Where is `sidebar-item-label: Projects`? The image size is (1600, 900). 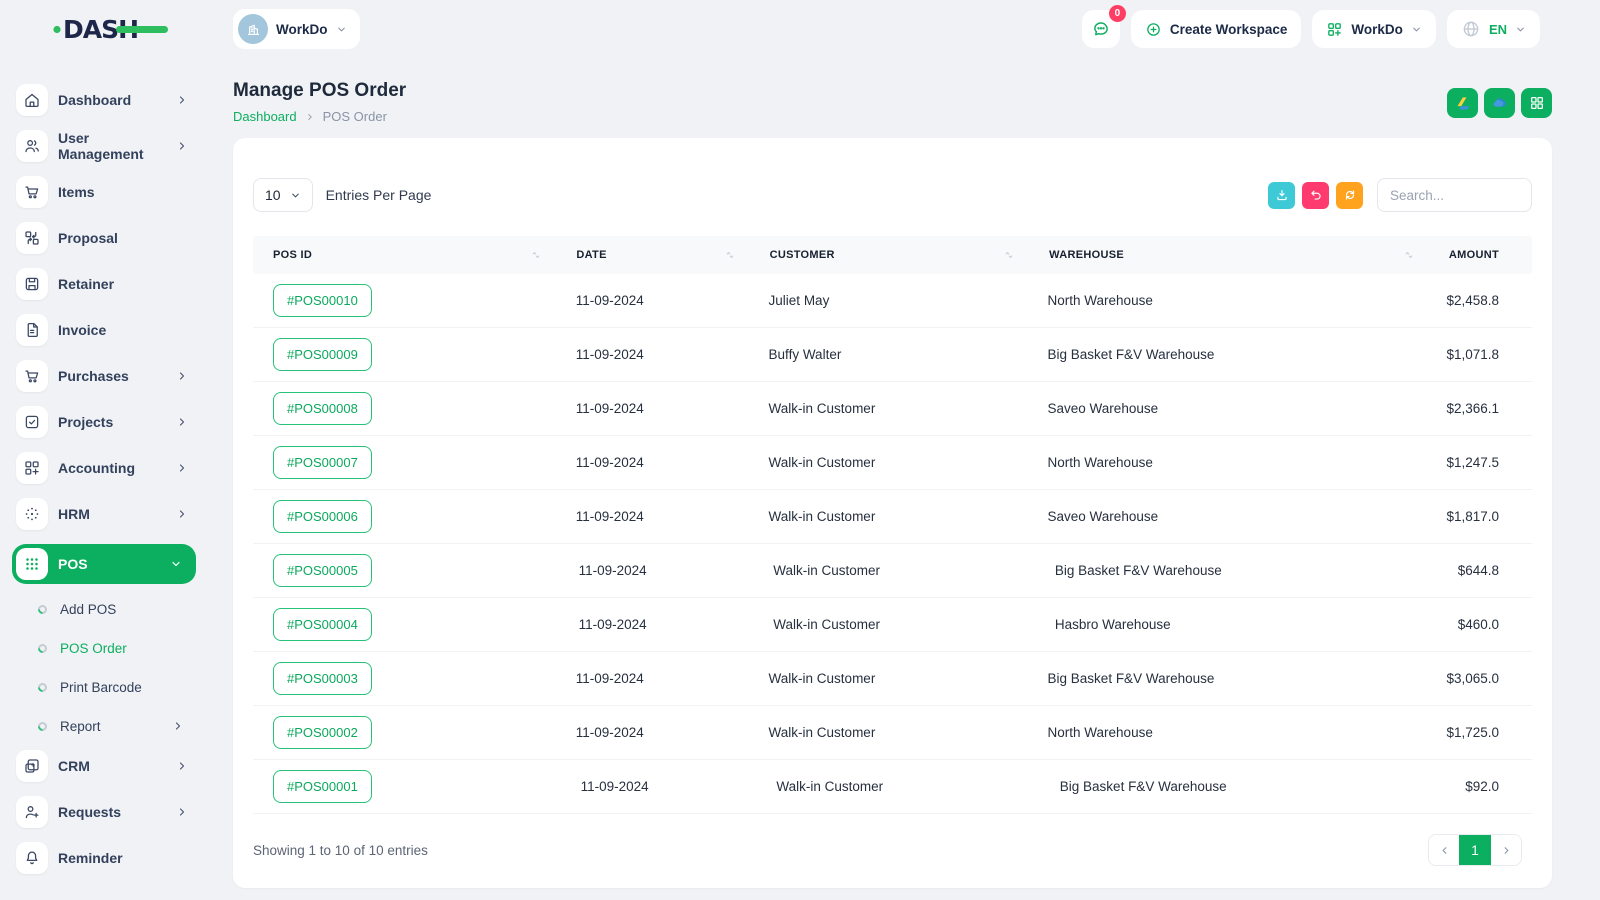
sidebar-item-label: Projects is located at coordinates (86, 422).